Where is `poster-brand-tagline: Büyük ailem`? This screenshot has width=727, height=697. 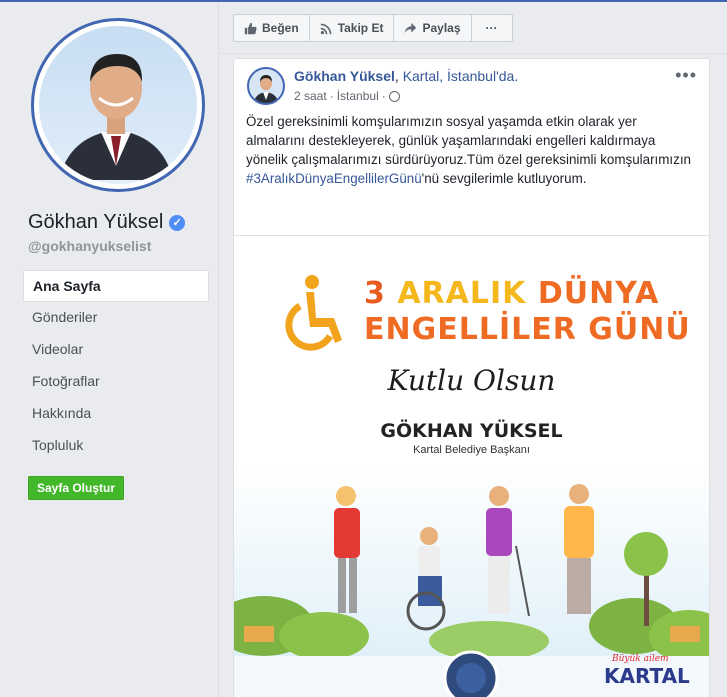
poster-brand-tagline: Büyük ailem is located at coordinates (640, 659).